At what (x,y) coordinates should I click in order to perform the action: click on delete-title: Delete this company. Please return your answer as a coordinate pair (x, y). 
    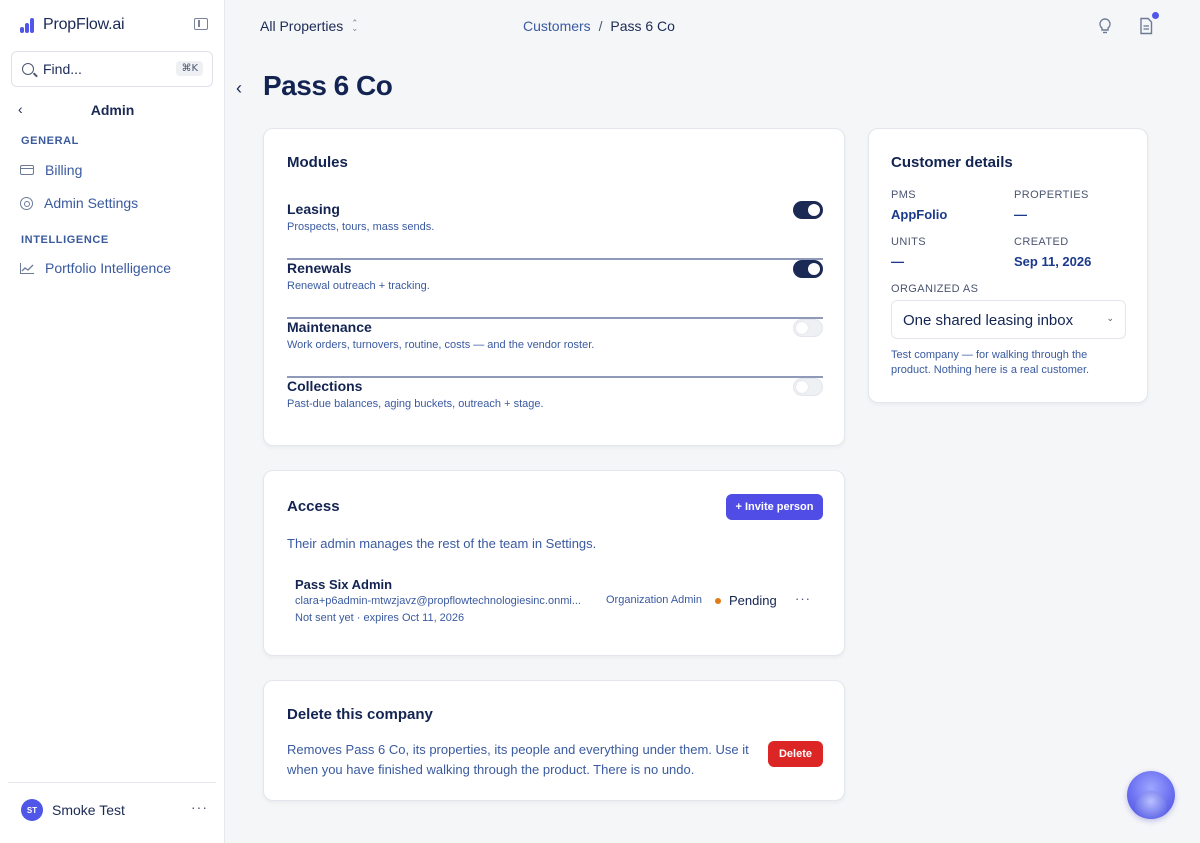
    Looking at the image, I should click on (360, 714).